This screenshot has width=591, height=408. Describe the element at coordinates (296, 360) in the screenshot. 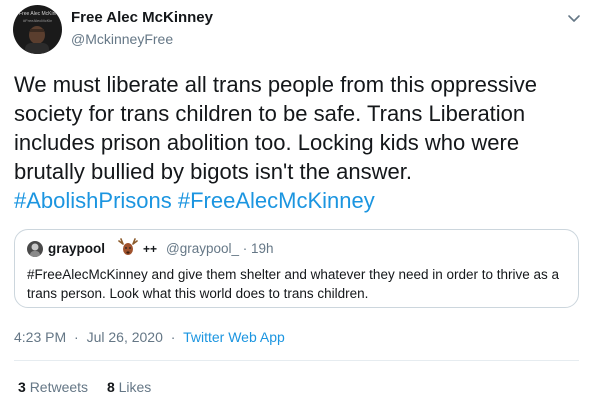

I see `divider` at that location.